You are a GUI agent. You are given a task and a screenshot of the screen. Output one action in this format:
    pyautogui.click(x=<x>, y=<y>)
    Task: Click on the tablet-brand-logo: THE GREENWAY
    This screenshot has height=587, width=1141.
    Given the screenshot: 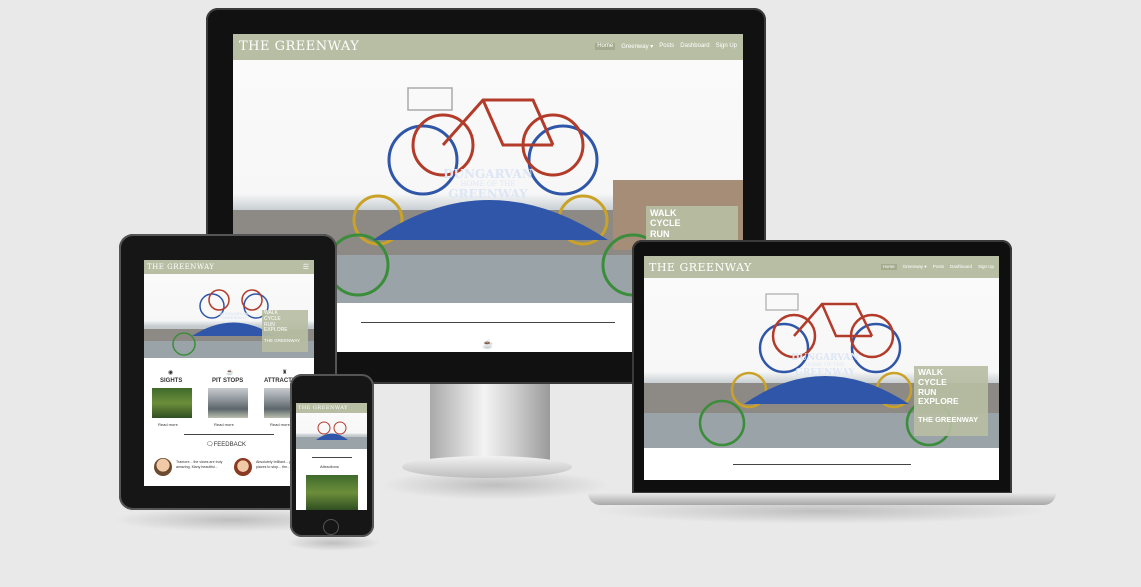 What is the action you would take?
    pyautogui.click(x=181, y=267)
    